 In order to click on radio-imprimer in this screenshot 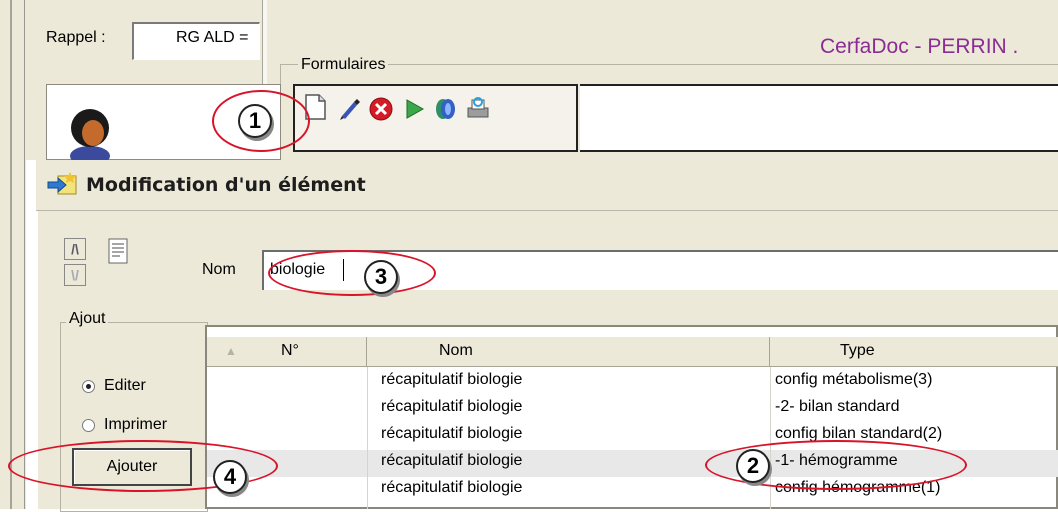, I will do `click(88, 425)`.